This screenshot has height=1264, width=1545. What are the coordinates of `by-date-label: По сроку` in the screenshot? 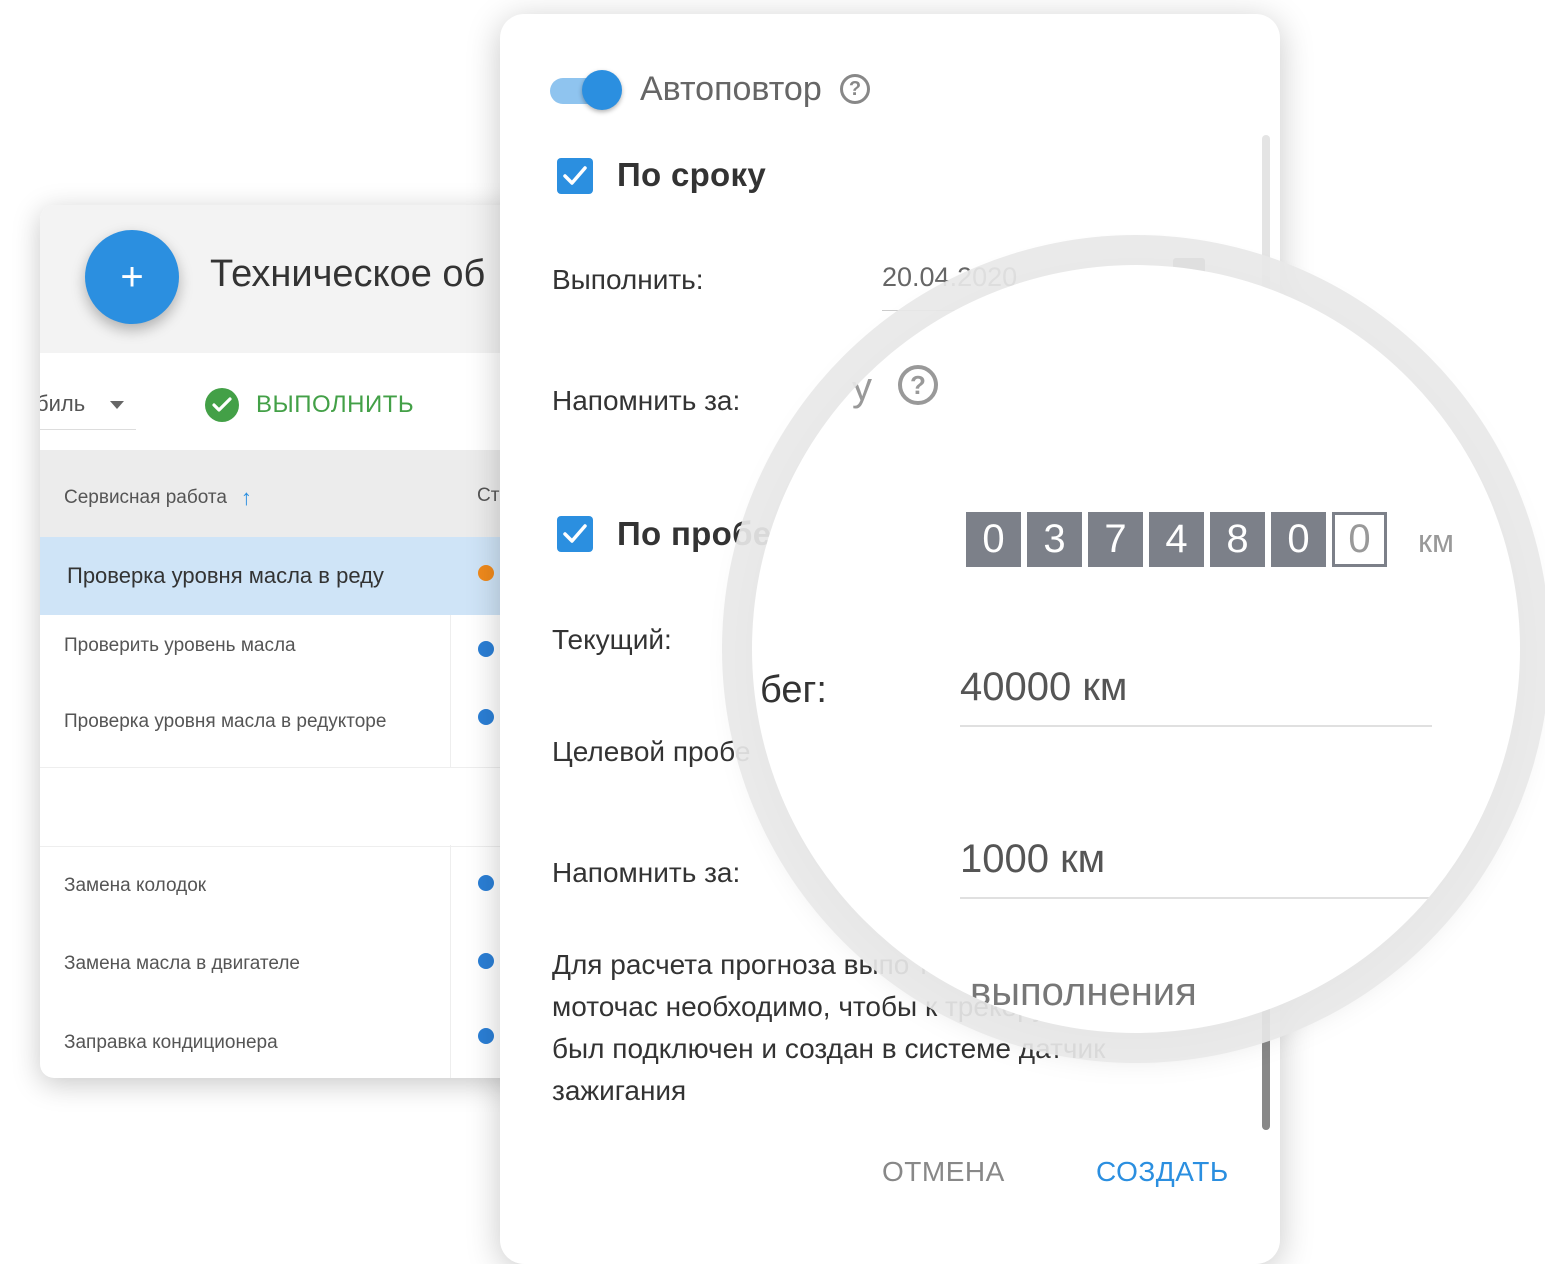 It's located at (691, 174).